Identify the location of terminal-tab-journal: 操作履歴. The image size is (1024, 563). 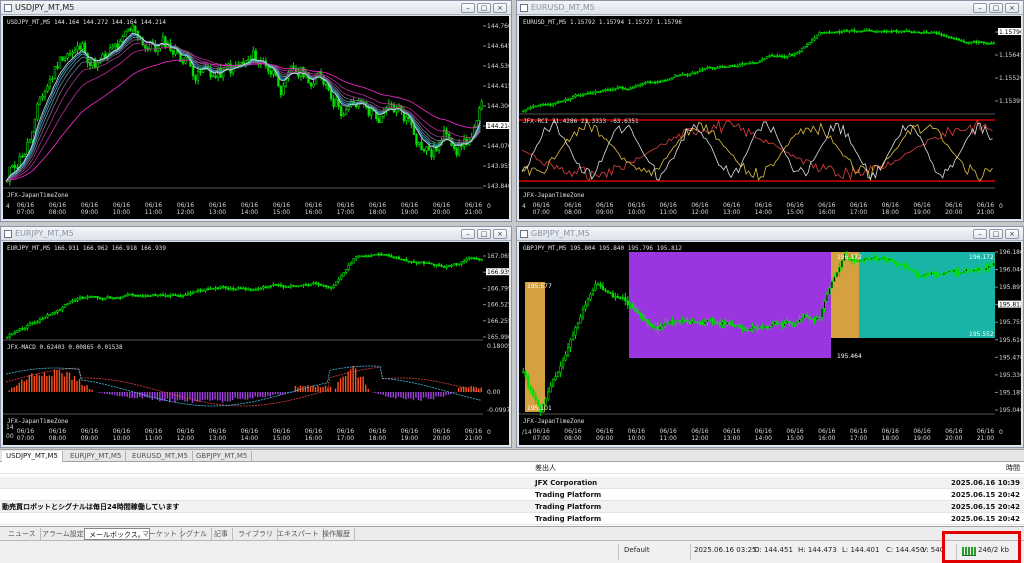
(336, 534).